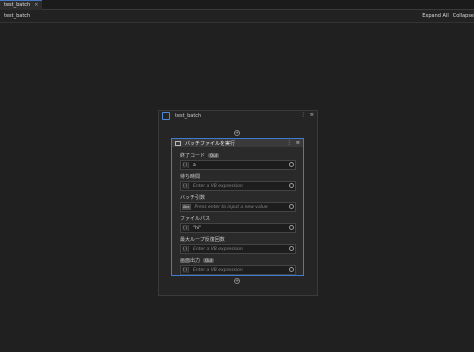 This screenshot has width=474, height=352. Describe the element at coordinates (166, 116) in the screenshot. I see `sequence-icon` at that location.